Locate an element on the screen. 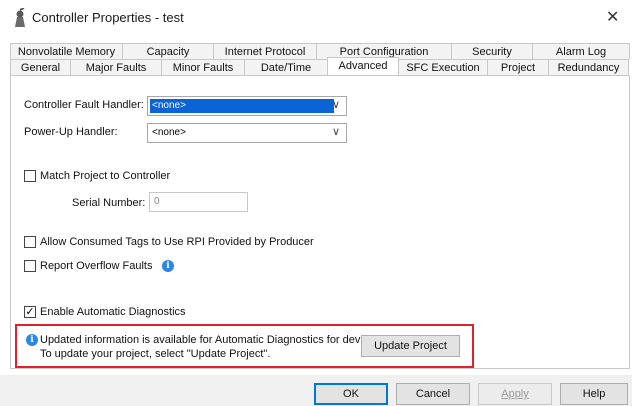 This screenshot has height=406, width=632. tab-nonvolatile-memory: Nonvolatile Memory is located at coordinates (66, 51).